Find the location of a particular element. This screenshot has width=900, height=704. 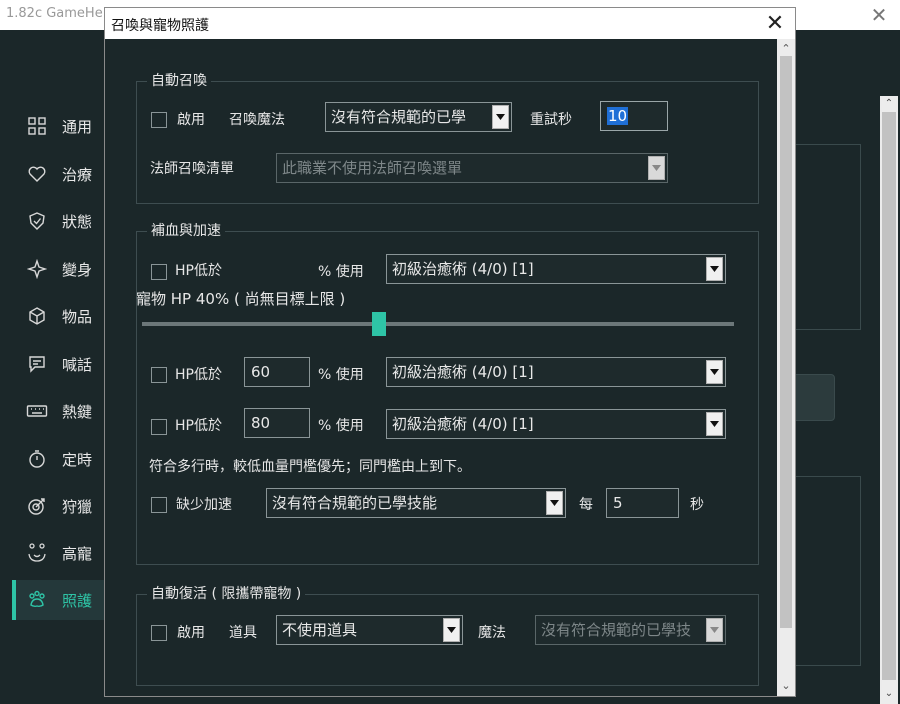

item-label: 道具 is located at coordinates (243, 633).